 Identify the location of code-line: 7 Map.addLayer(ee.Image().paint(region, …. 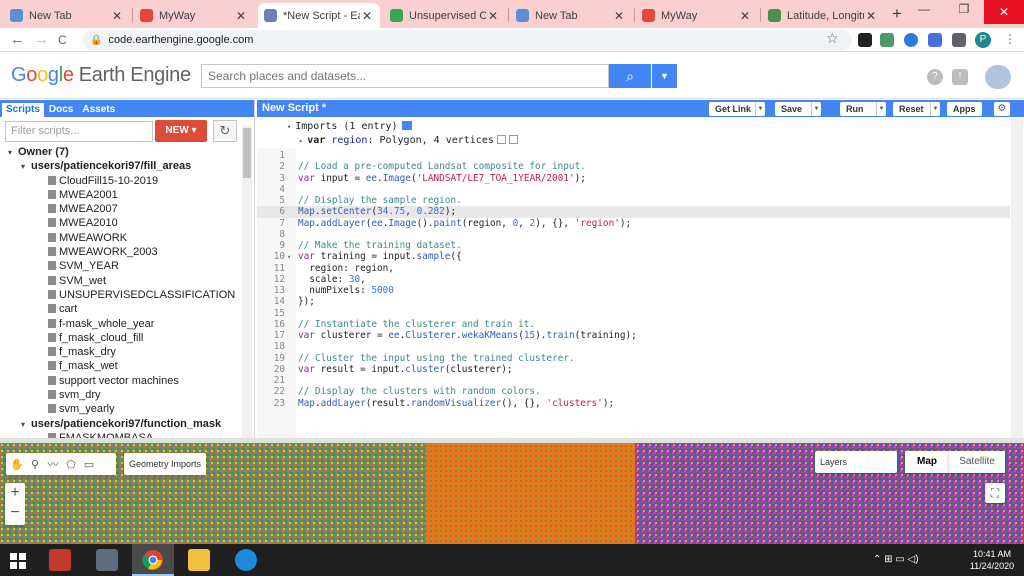
(633, 223).